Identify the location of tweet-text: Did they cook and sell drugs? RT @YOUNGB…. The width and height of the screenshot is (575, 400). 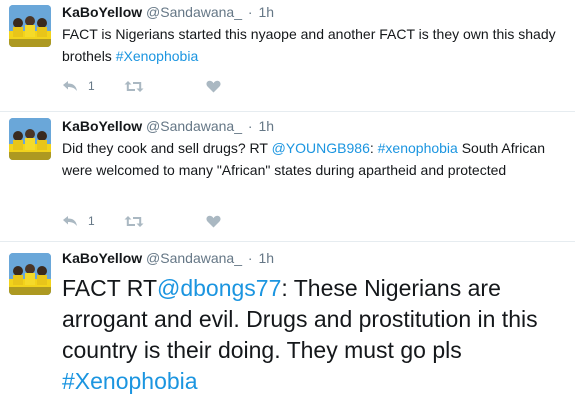
(315, 159).